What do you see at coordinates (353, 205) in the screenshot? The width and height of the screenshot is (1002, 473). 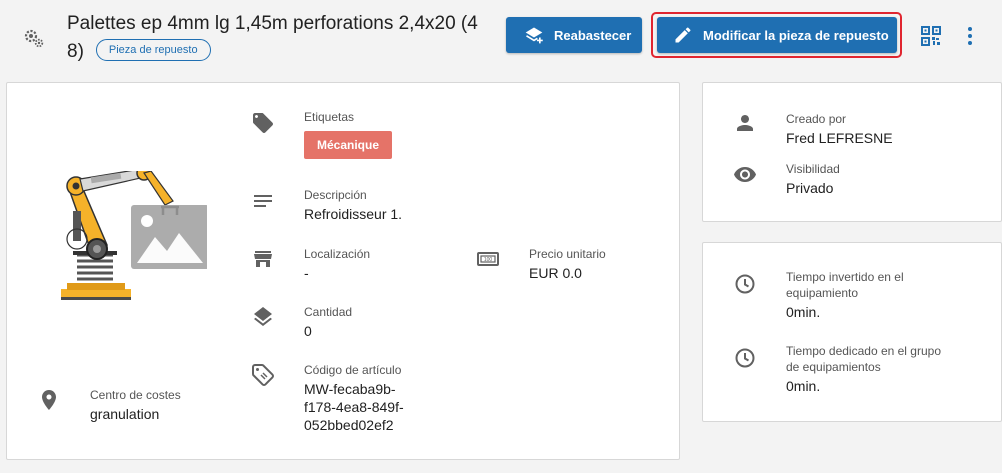 I see `description-field: Descripción Refroidisseur 1.` at bounding box center [353, 205].